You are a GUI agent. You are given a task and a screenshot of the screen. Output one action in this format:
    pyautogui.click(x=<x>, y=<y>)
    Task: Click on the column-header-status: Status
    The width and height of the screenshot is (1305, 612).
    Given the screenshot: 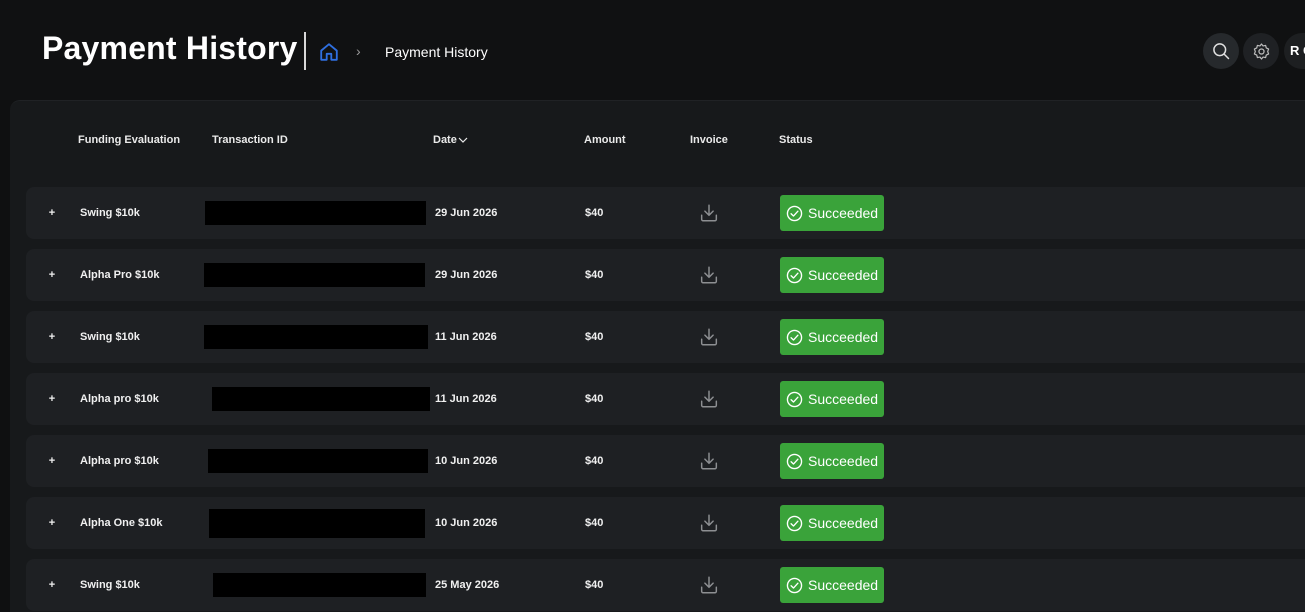 What is the action you would take?
    pyautogui.click(x=796, y=140)
    